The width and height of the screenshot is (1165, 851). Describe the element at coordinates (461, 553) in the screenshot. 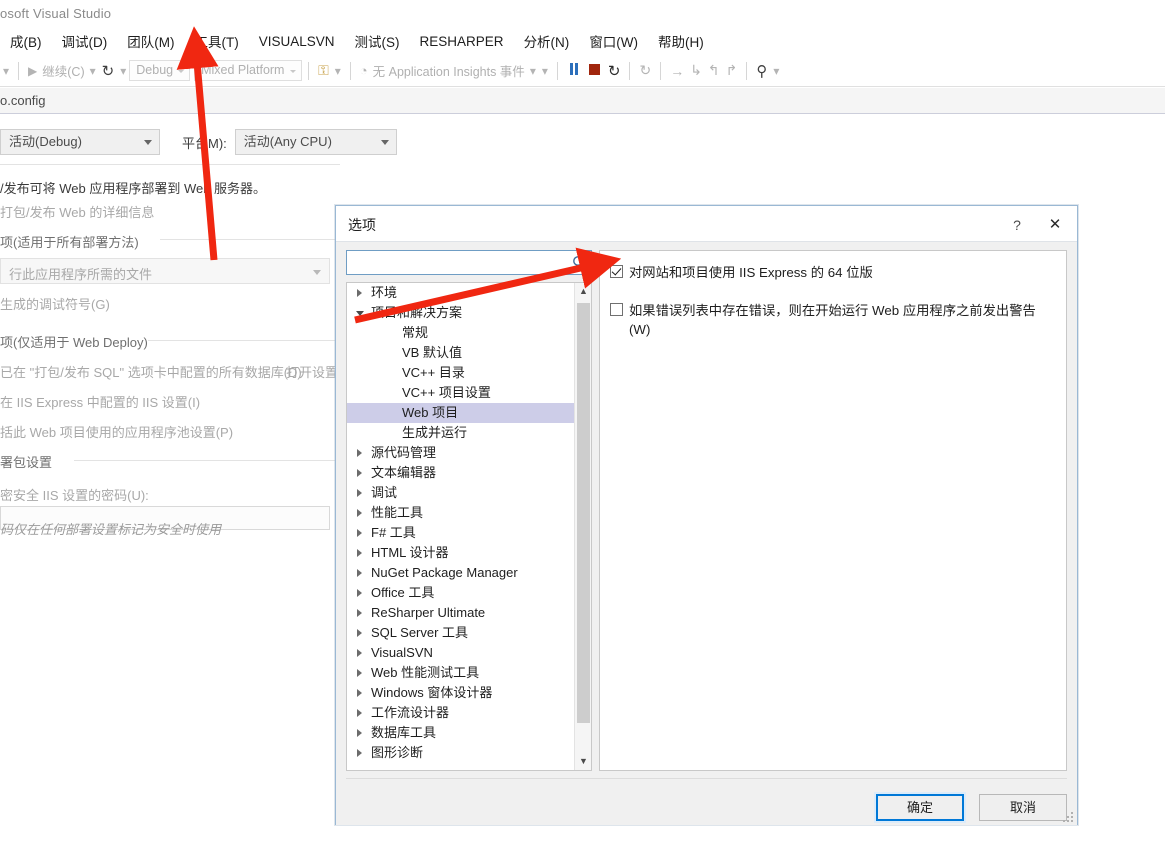

I see `options-tree-item: HTML 设计器` at that location.